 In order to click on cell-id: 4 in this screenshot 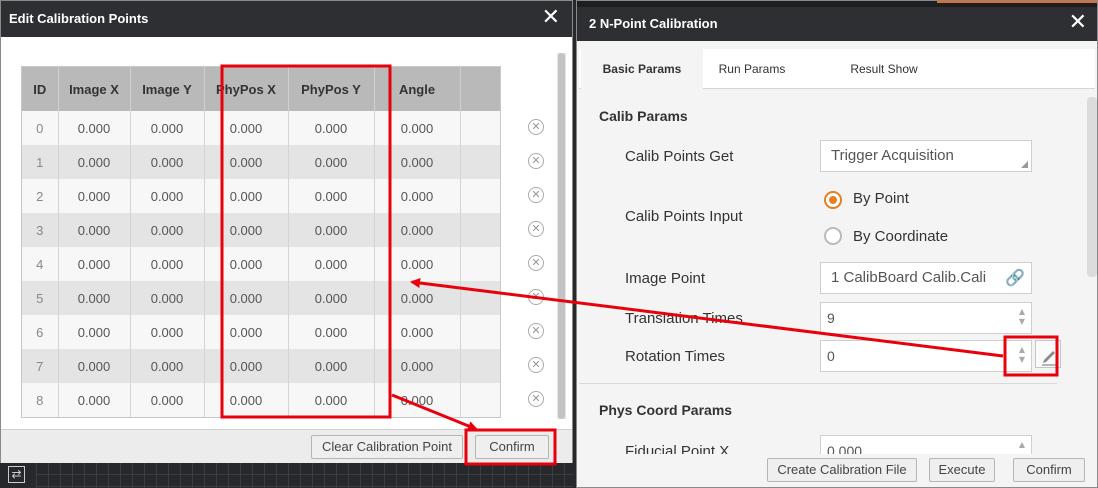, I will do `click(40, 264)`.